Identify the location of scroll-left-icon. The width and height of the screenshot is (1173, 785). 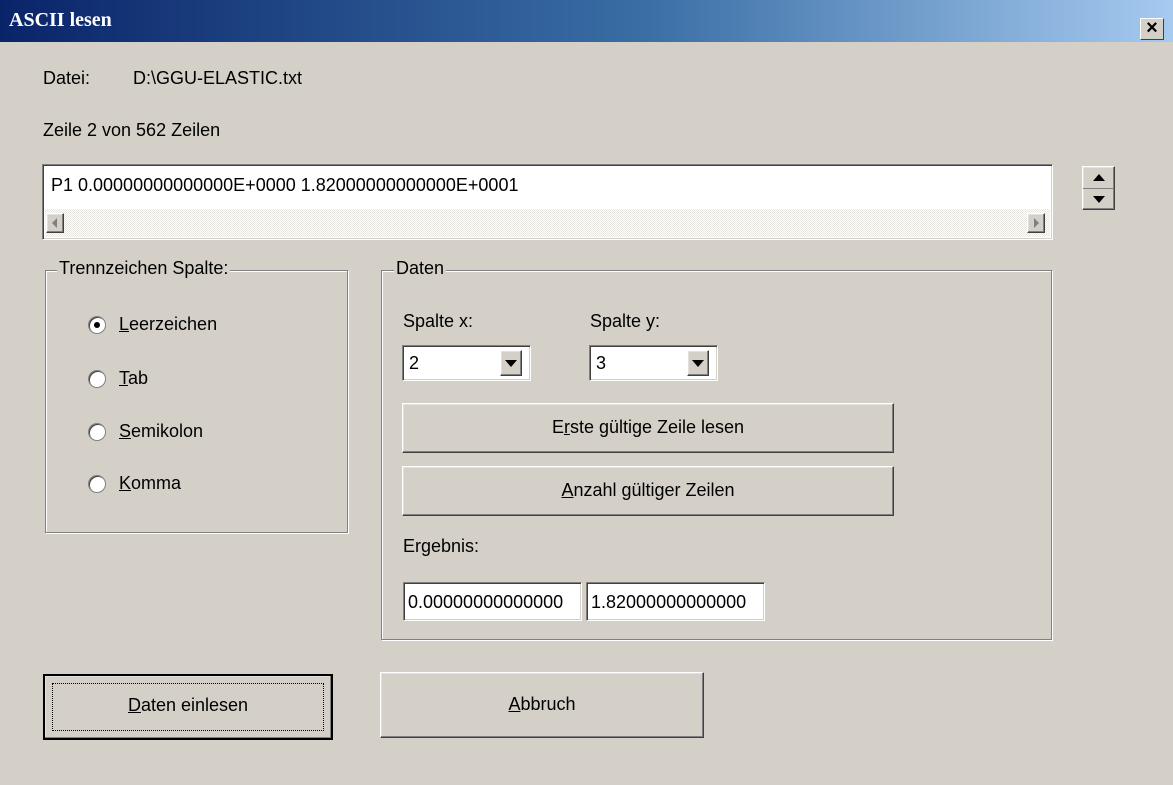
(54, 223).